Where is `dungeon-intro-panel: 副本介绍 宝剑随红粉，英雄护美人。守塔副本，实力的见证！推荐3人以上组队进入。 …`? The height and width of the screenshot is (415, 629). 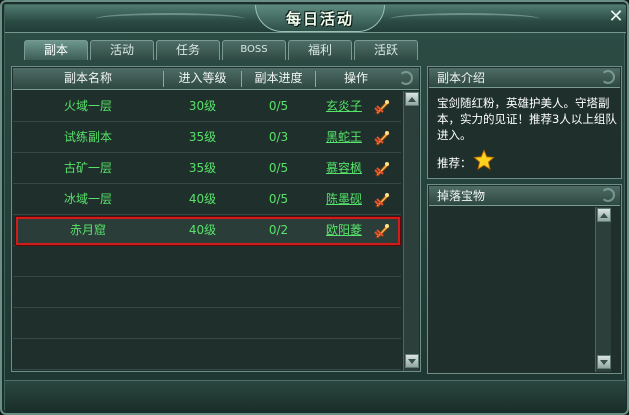 dungeon-intro-panel: 副本介绍 宝剑随红粉，英雄护美人。守塔副本，实力的见证！推荐3人以上组队进入。 … is located at coordinates (524, 122).